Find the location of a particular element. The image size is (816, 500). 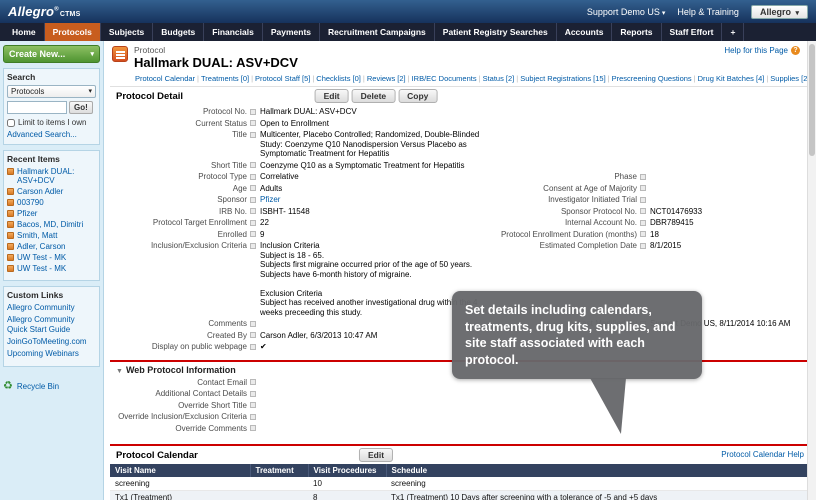

tab-accounts: Accounts is located at coordinates (585, 32).